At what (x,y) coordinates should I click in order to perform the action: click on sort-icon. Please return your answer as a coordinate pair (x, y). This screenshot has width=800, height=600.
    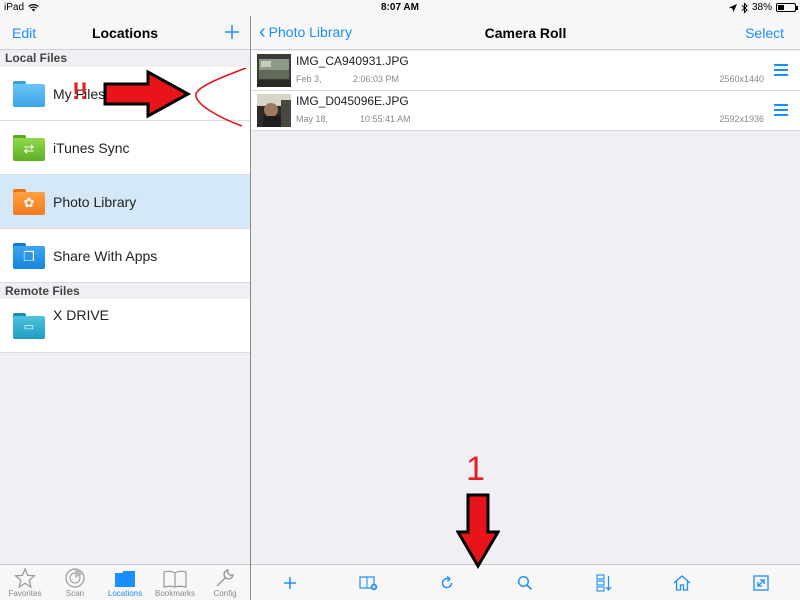
    Looking at the image, I should click on (604, 582).